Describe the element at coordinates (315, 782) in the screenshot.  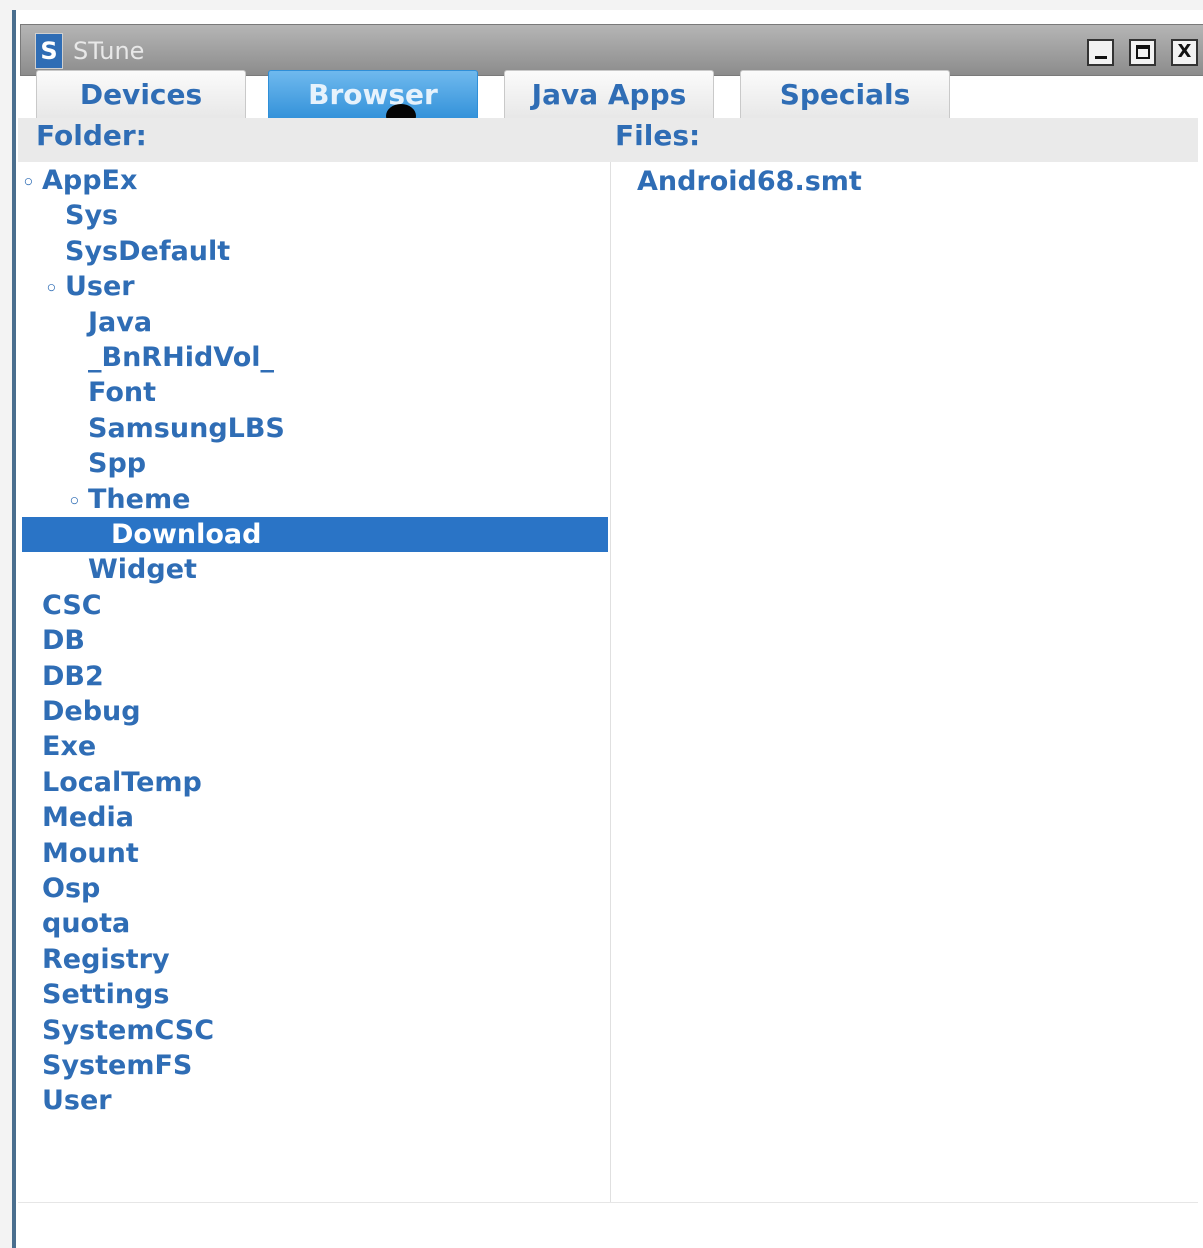
I see `tree-item-localtemp: LocalTemp` at that location.